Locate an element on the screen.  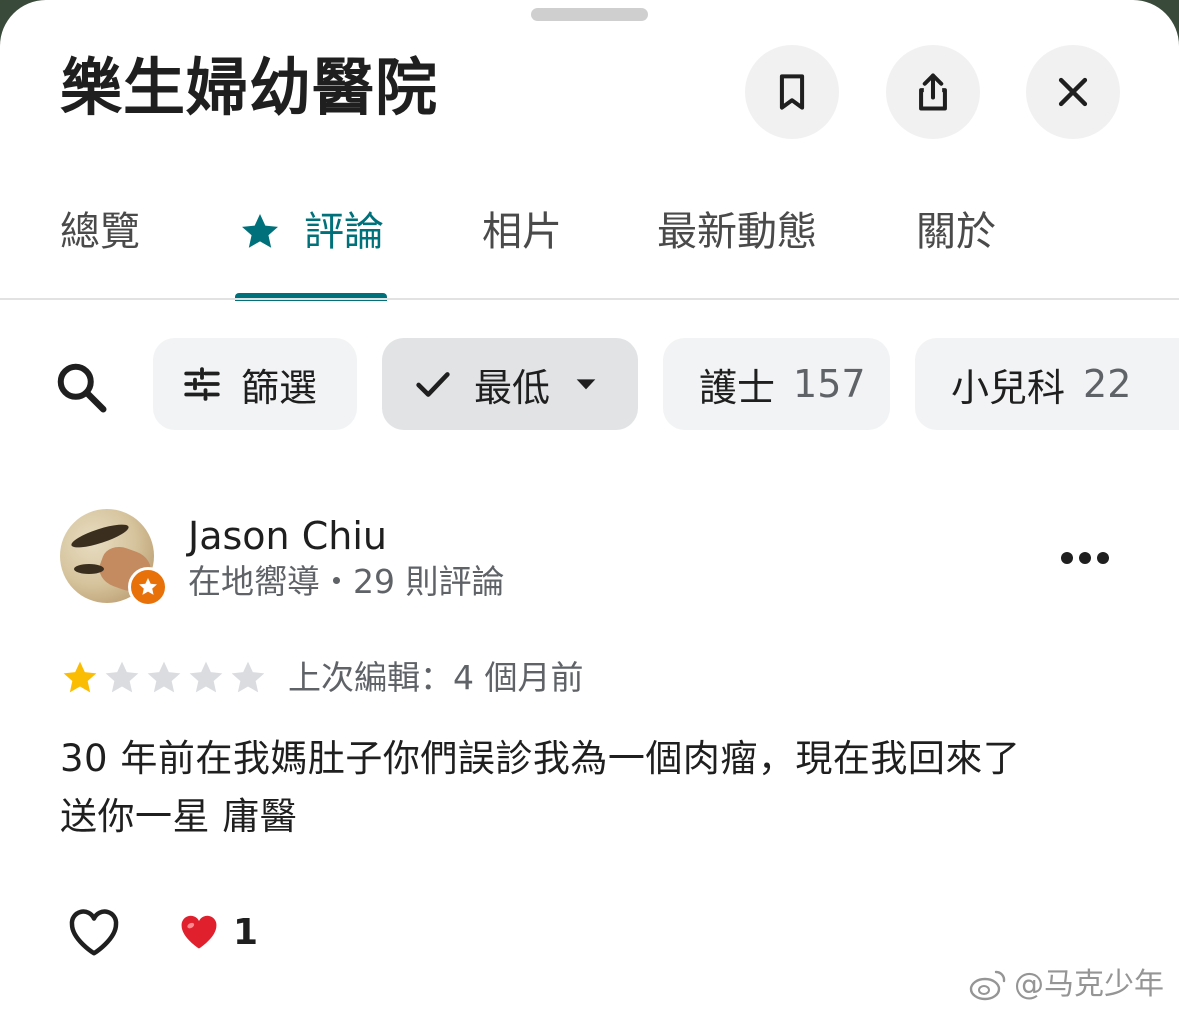
share-icon is located at coordinates (933, 92).